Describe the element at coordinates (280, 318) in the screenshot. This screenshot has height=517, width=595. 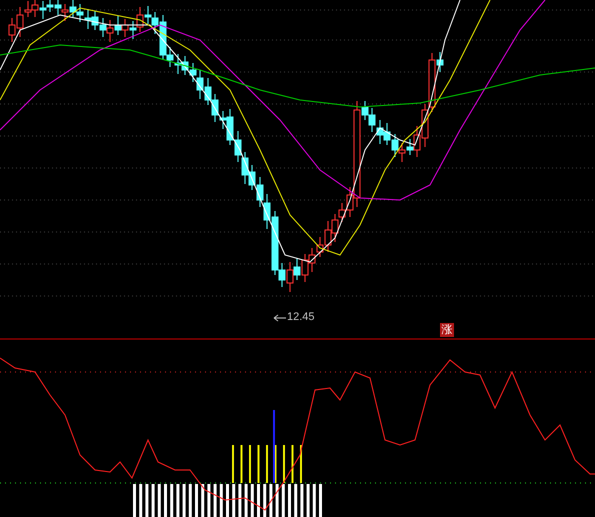
I see `low-marker-arrow` at that location.